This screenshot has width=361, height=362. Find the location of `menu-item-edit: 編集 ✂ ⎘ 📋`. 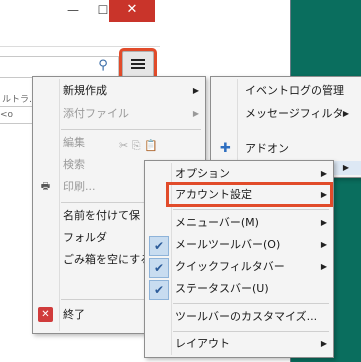

menu-item-edit: 編集 ✂ ⎘ 📋 is located at coordinates (119, 143).